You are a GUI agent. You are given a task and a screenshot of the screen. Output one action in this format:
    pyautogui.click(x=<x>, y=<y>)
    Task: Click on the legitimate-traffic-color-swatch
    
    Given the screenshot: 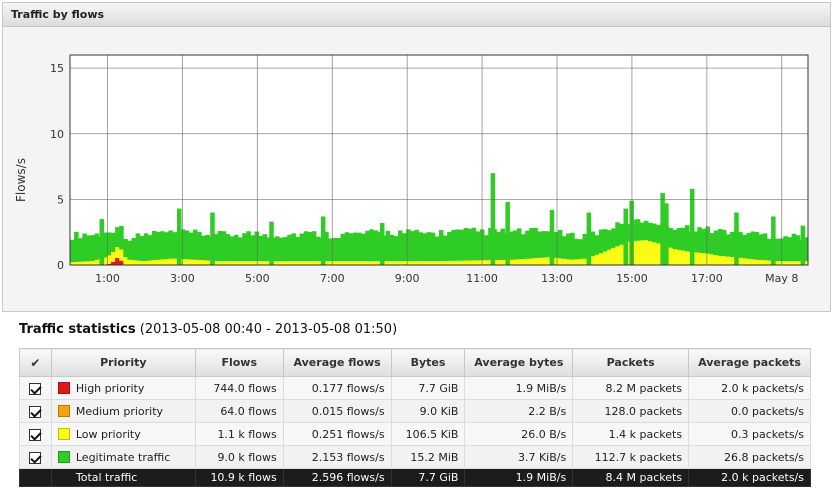 What is the action you would take?
    pyautogui.click(x=63, y=456)
    